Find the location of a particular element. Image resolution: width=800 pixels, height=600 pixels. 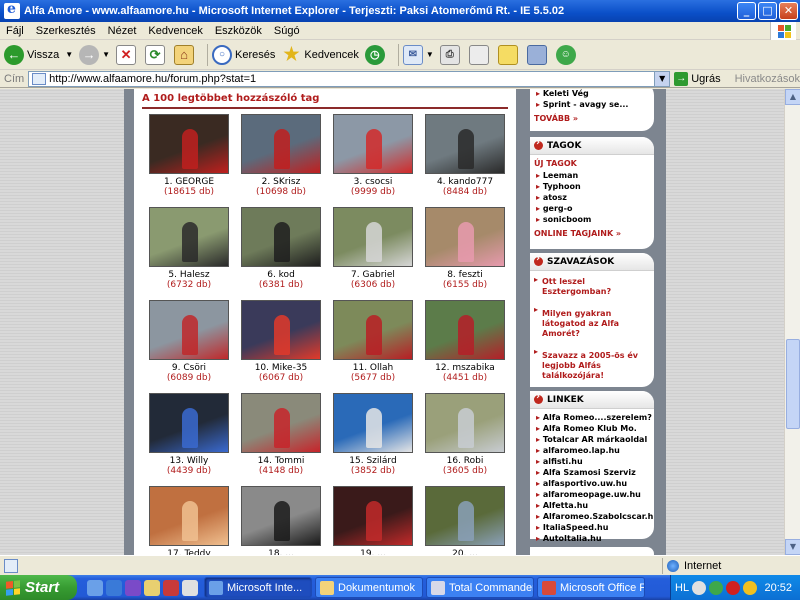

scroll-down-icon: ▼ is located at coordinates (792, 547).